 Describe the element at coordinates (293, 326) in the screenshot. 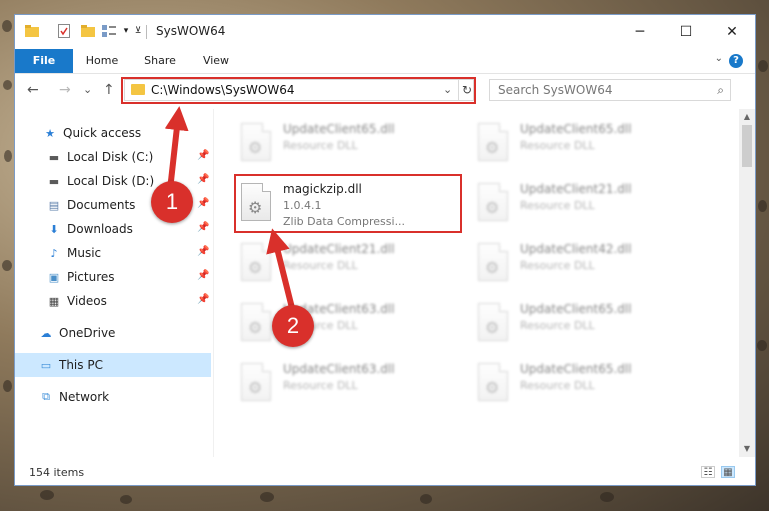

I see `step-2-badge: 2` at that location.